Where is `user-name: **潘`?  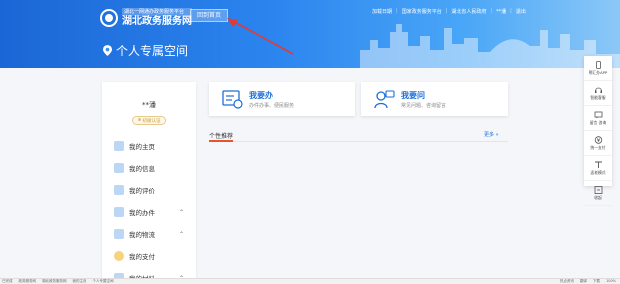 user-name: **潘 is located at coordinates (149, 105).